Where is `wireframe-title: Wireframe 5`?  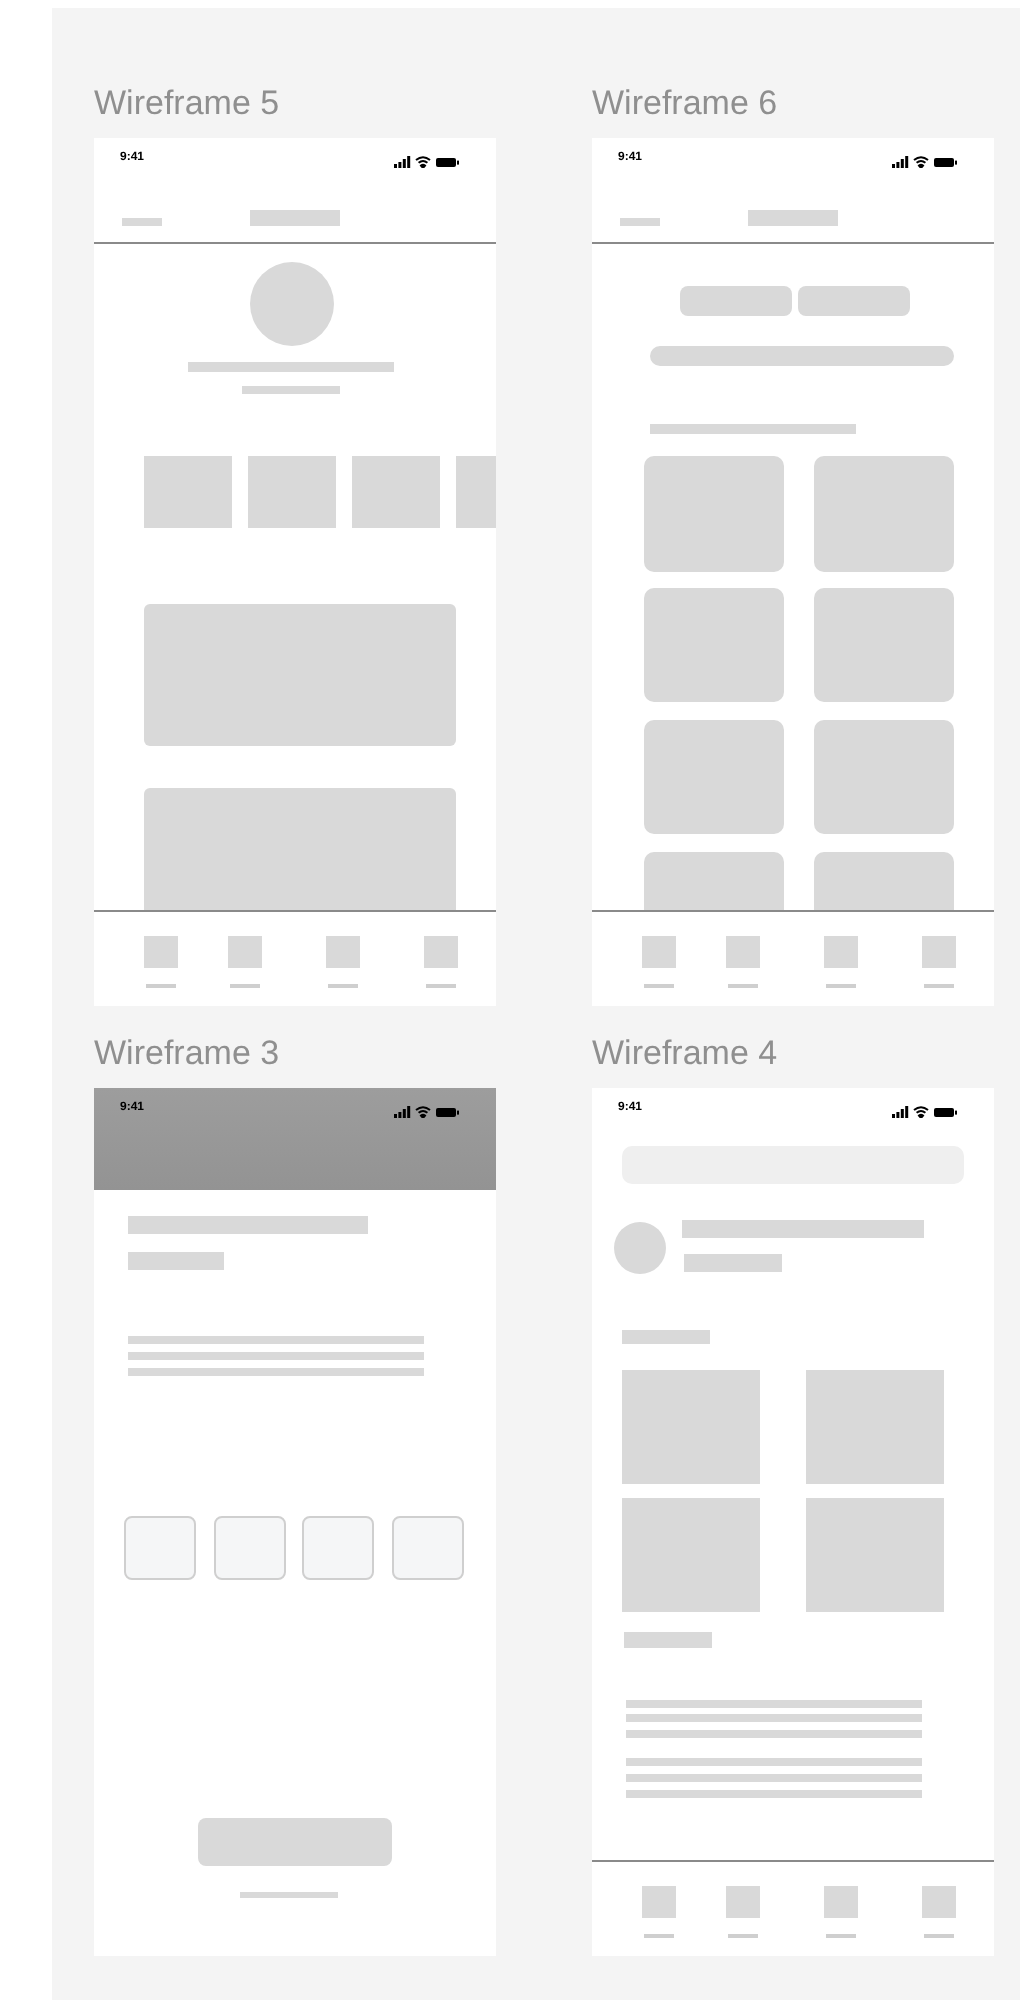
wireframe-title: Wireframe 5 is located at coordinates (188, 105).